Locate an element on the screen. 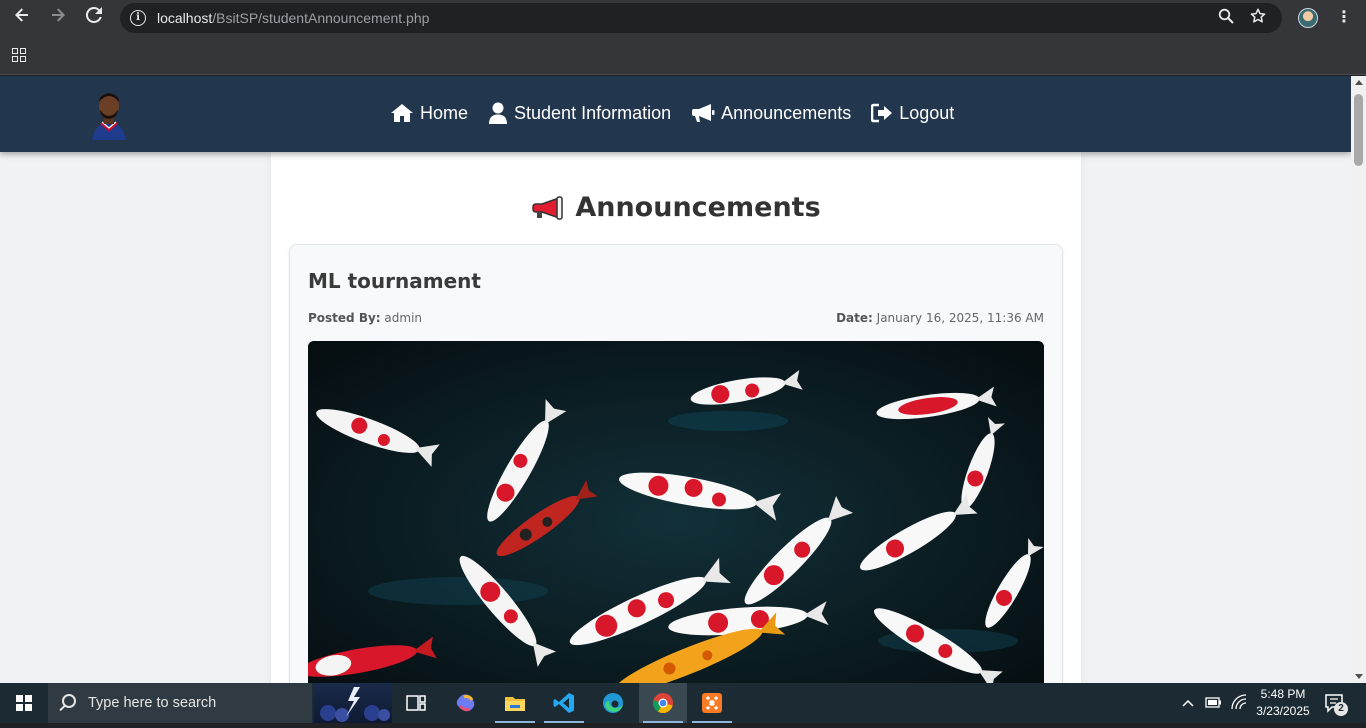 The height and width of the screenshot is (728, 1366). search-highlight-widget is located at coordinates (353, 703).